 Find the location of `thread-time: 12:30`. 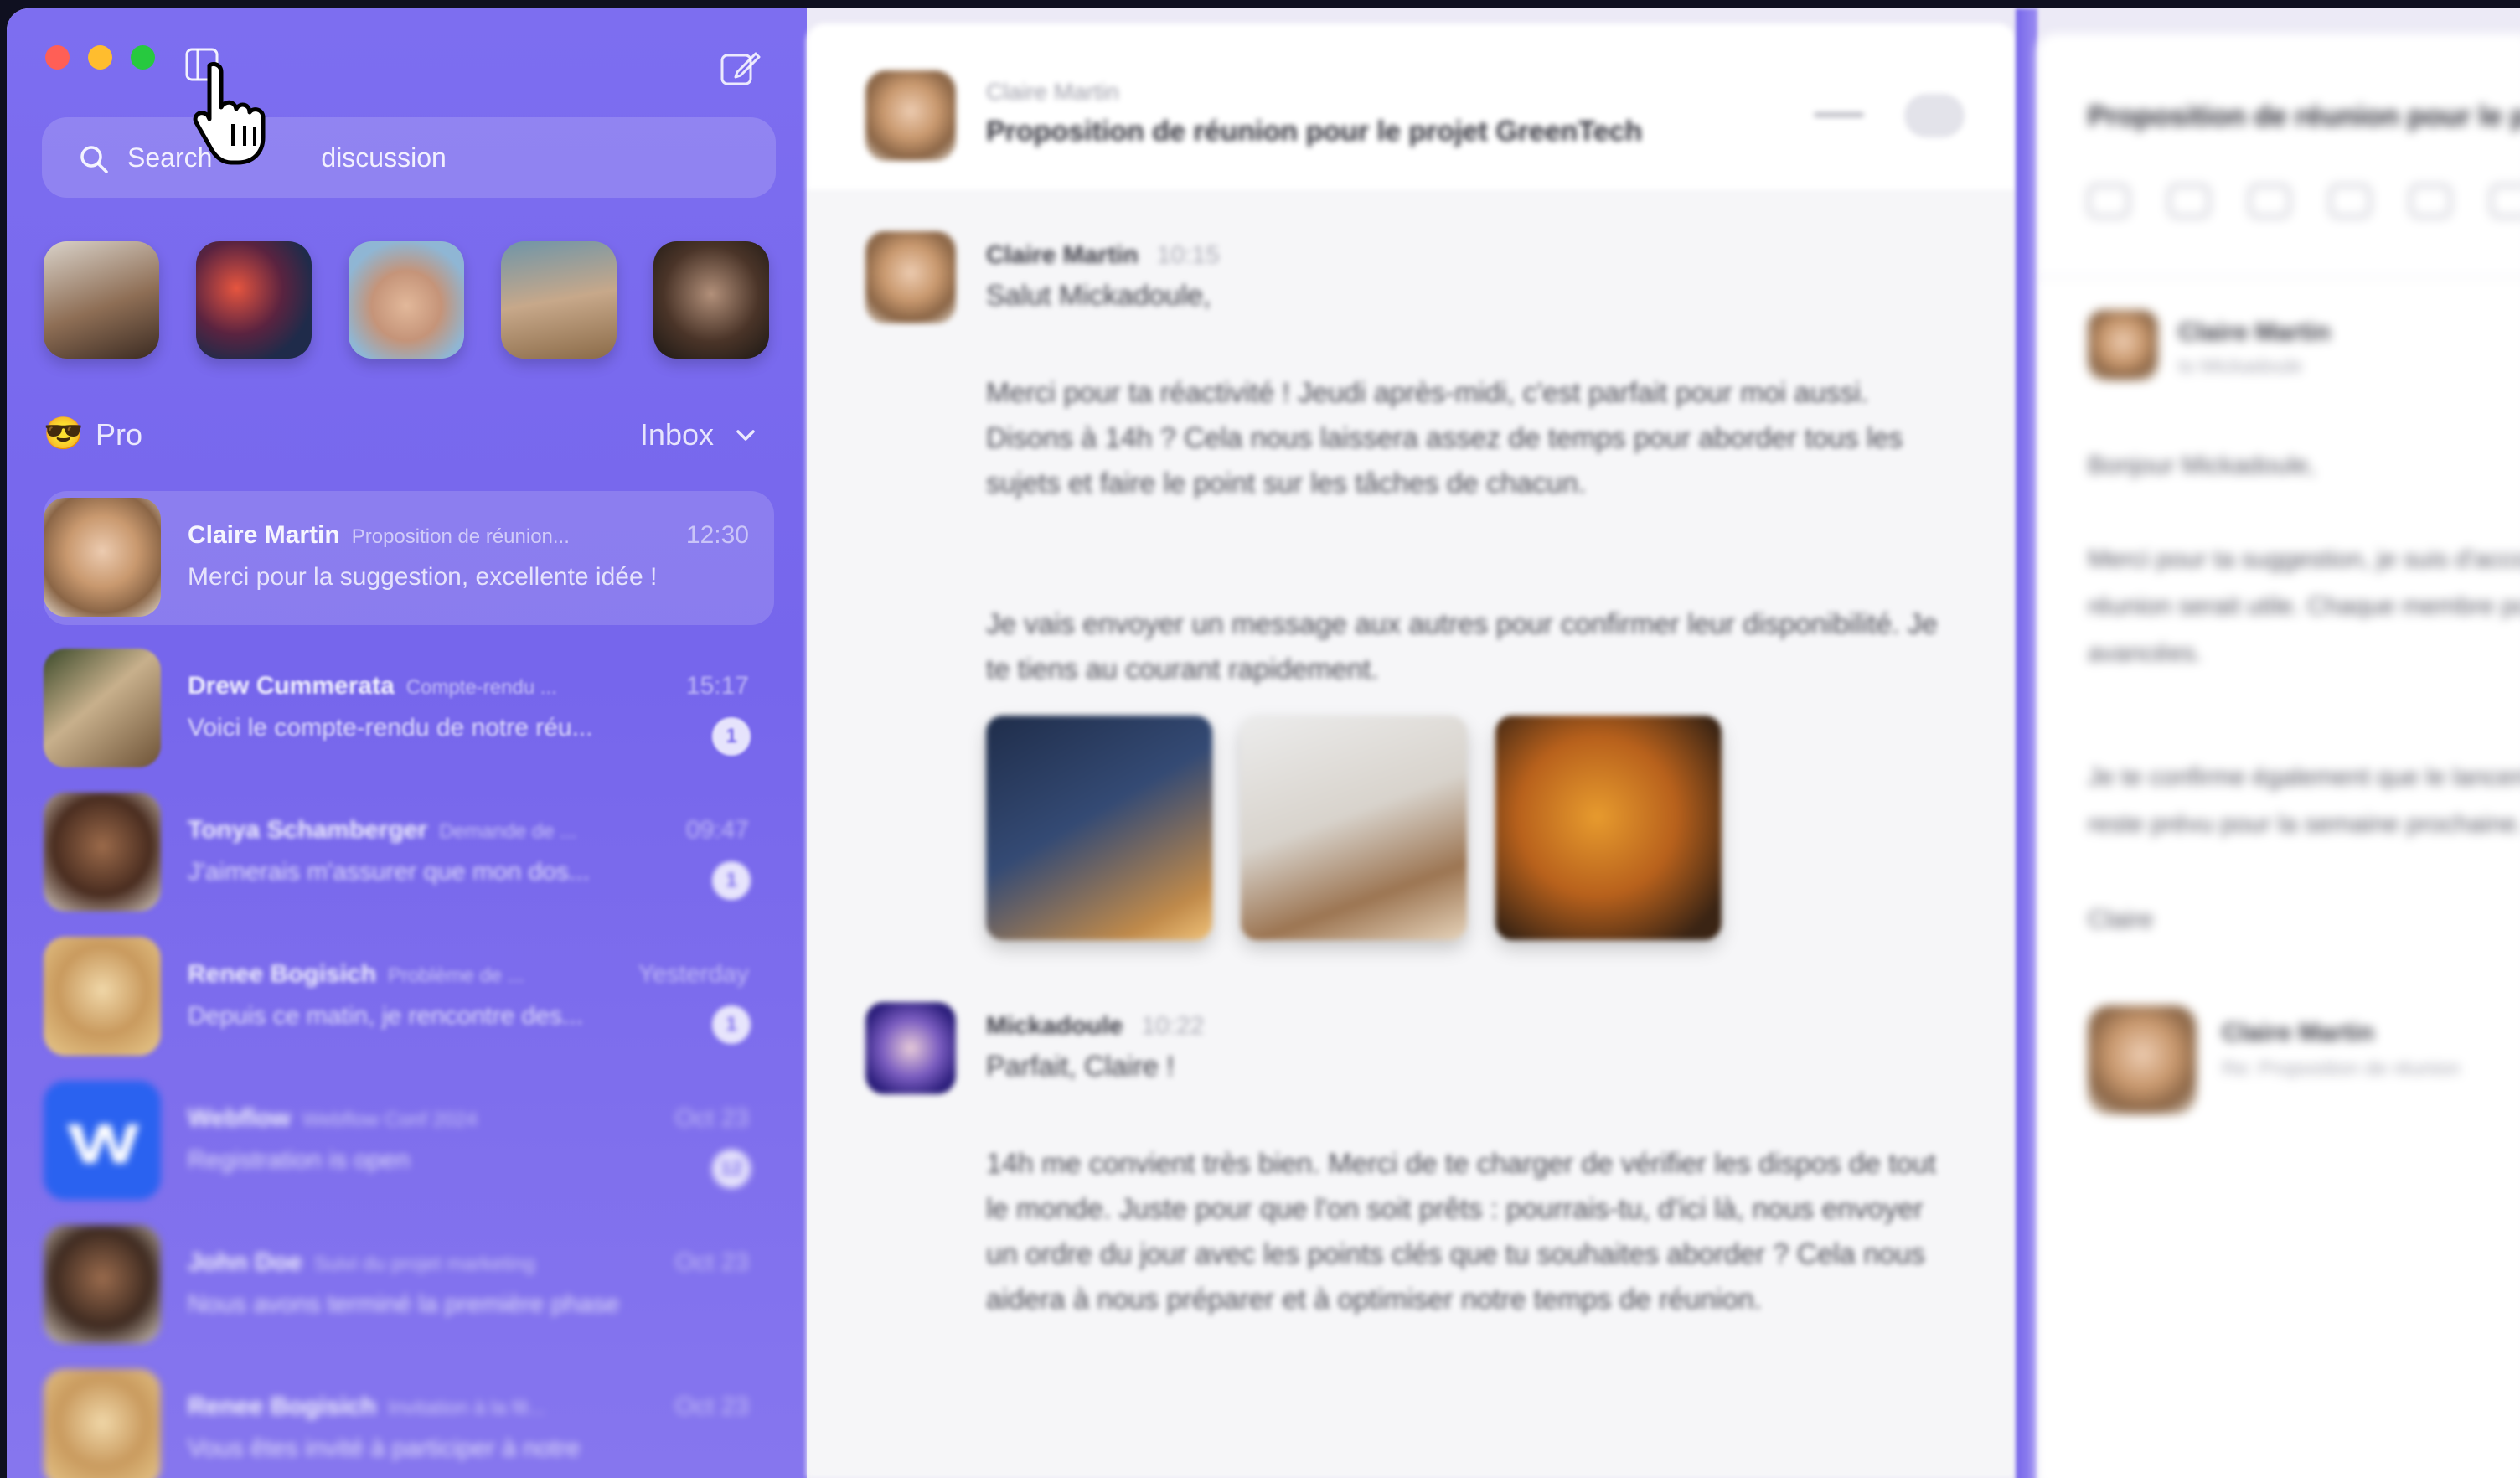

thread-time: 12:30 is located at coordinates (717, 535).